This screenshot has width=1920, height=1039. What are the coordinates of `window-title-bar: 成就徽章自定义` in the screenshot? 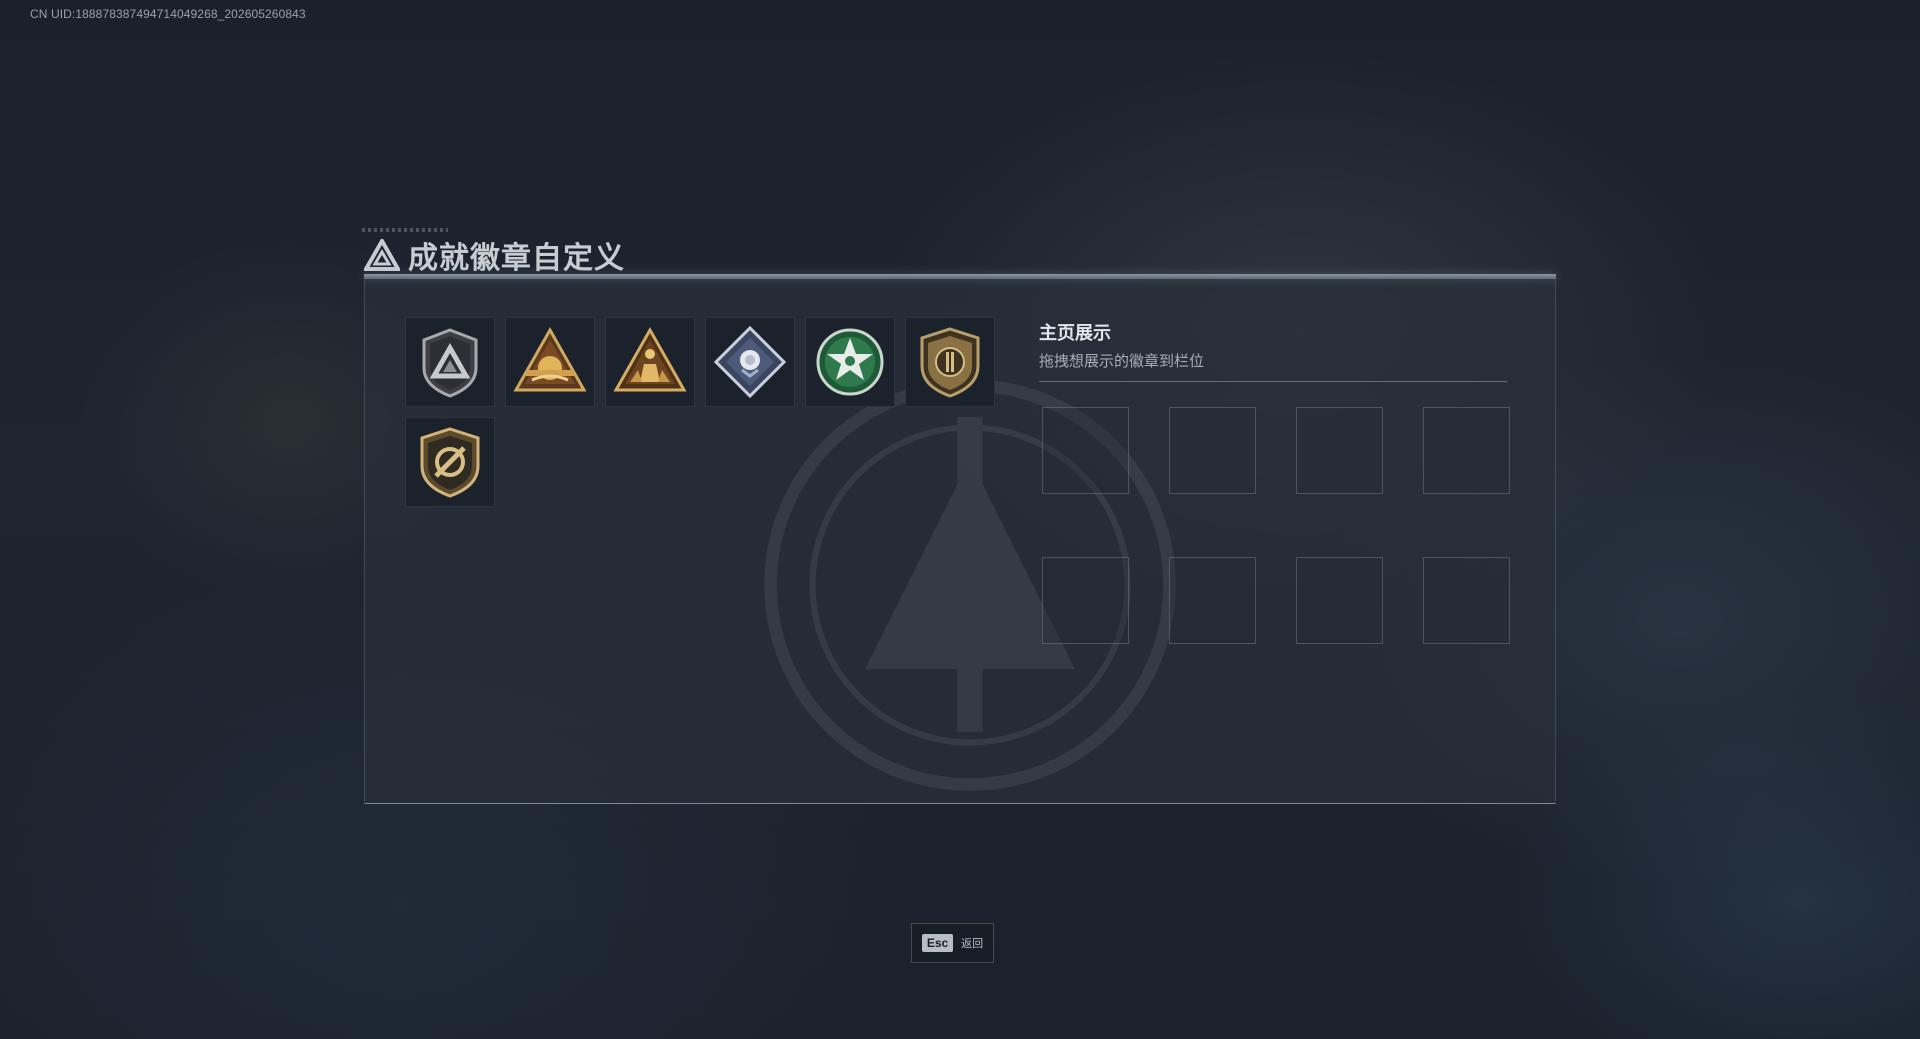 It's located at (494, 255).